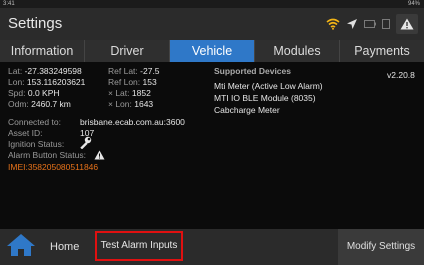 The image size is (424, 265). I want to click on ref-lon-label: Ref Lon:, so click(124, 82).